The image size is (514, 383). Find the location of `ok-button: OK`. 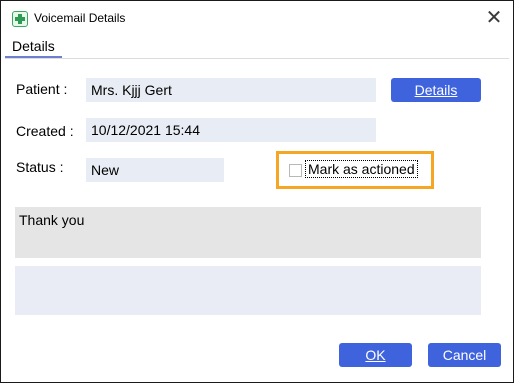

ok-button: OK is located at coordinates (375, 355).